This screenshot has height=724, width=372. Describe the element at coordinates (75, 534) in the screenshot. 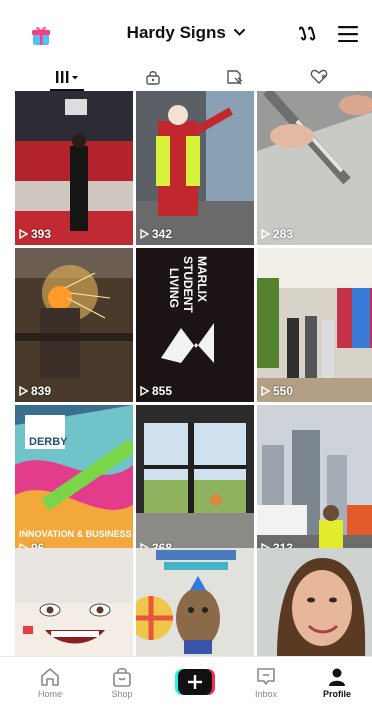

I see `svg-text: INNOVATION & BUSINESS` at that location.